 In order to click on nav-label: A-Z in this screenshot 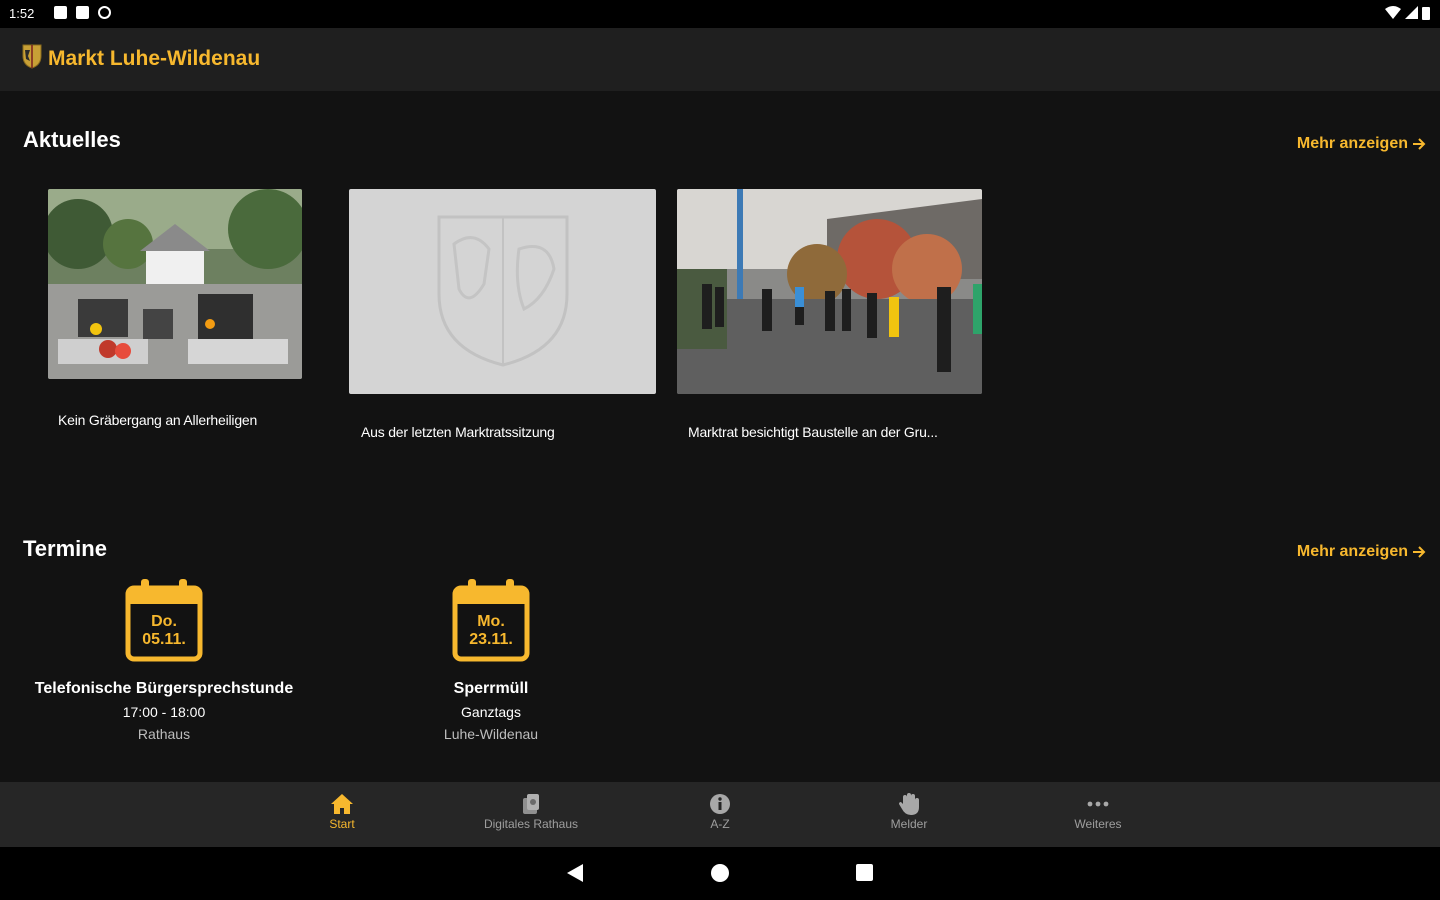, I will do `click(720, 824)`.